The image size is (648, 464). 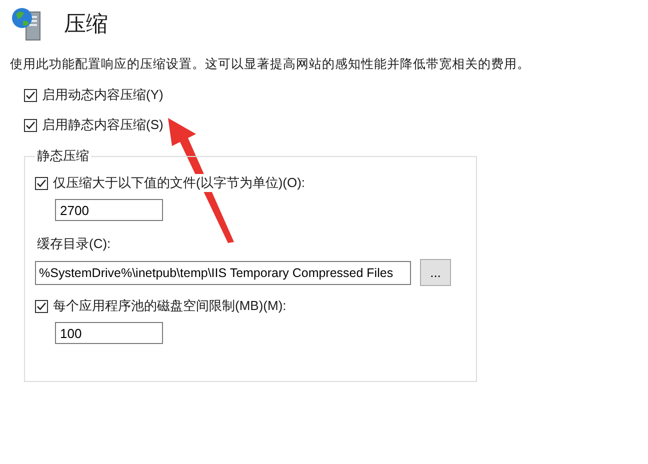 What do you see at coordinates (103, 95) in the screenshot?
I see `checkbox-label: 启用动态内容压缩(Y)` at bounding box center [103, 95].